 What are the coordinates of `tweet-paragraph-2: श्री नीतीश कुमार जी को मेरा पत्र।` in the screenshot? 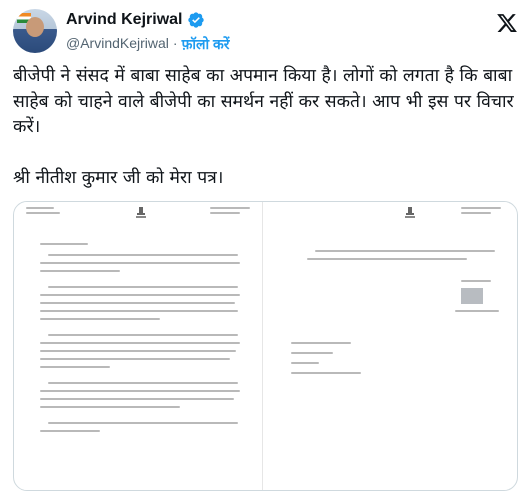 It's located at (118, 177).